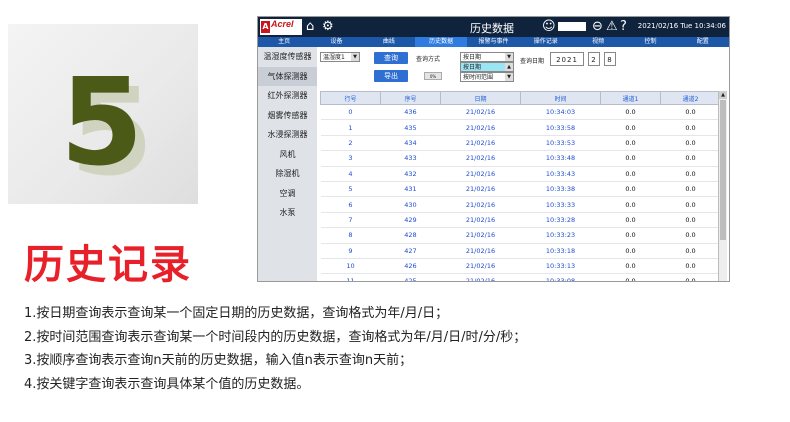 This screenshot has width=790, height=422. I want to click on menu-item-dehumidifier: 除湿机, so click(287, 174).